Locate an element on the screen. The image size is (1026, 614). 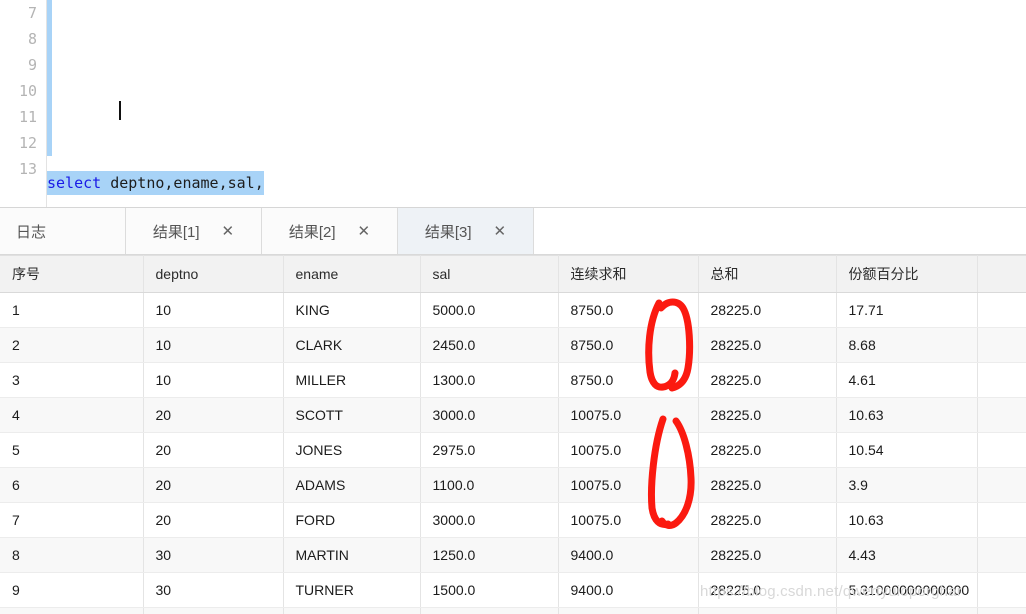
tab-log: 日志 is located at coordinates (63, 231).